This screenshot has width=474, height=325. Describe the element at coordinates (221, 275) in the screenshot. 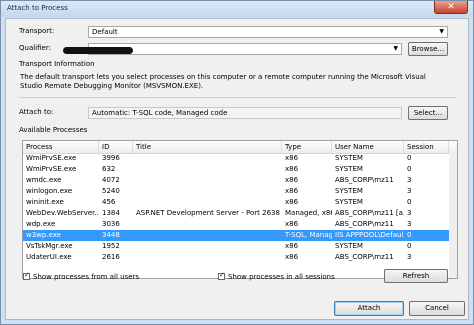

I see `show-all-sessions-checkbox` at that location.